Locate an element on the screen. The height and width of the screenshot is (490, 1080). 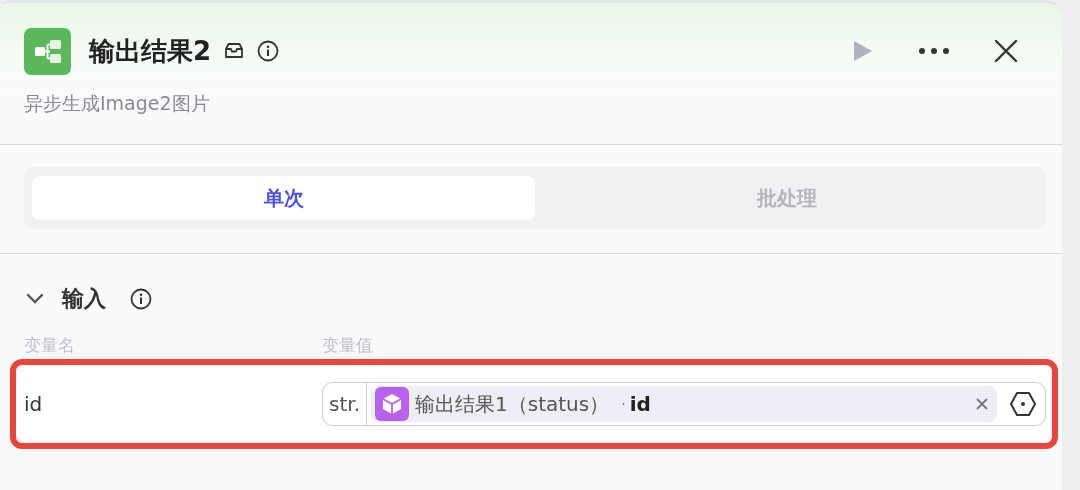
node-icon is located at coordinates (47, 51).